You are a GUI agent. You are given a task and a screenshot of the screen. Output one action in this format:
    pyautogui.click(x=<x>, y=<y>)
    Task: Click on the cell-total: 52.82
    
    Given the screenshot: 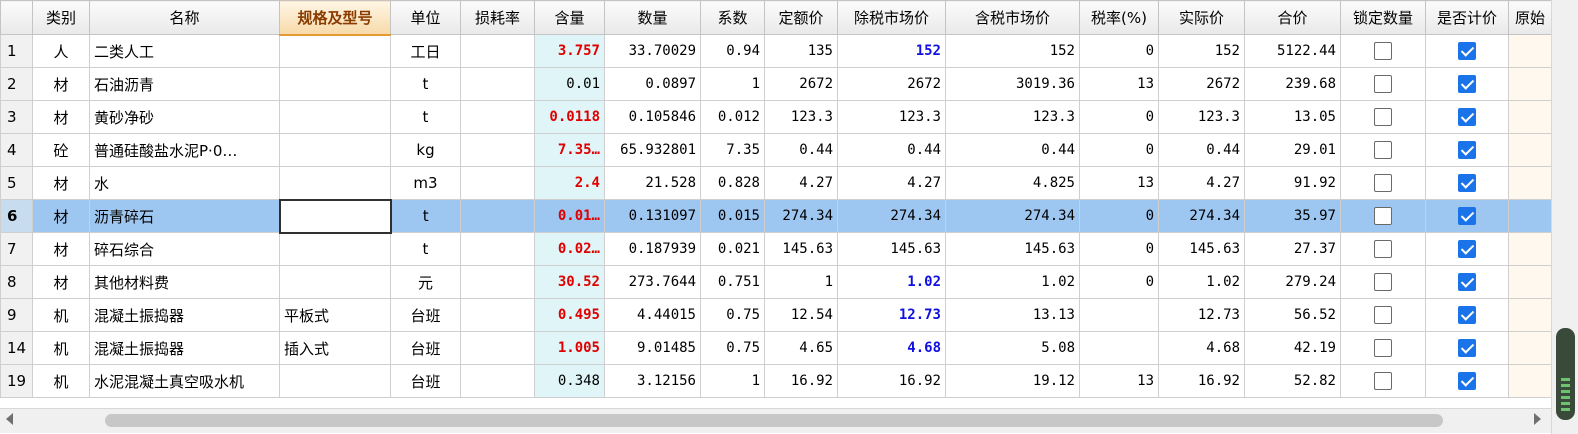 What is the action you would take?
    pyautogui.click(x=1292, y=381)
    